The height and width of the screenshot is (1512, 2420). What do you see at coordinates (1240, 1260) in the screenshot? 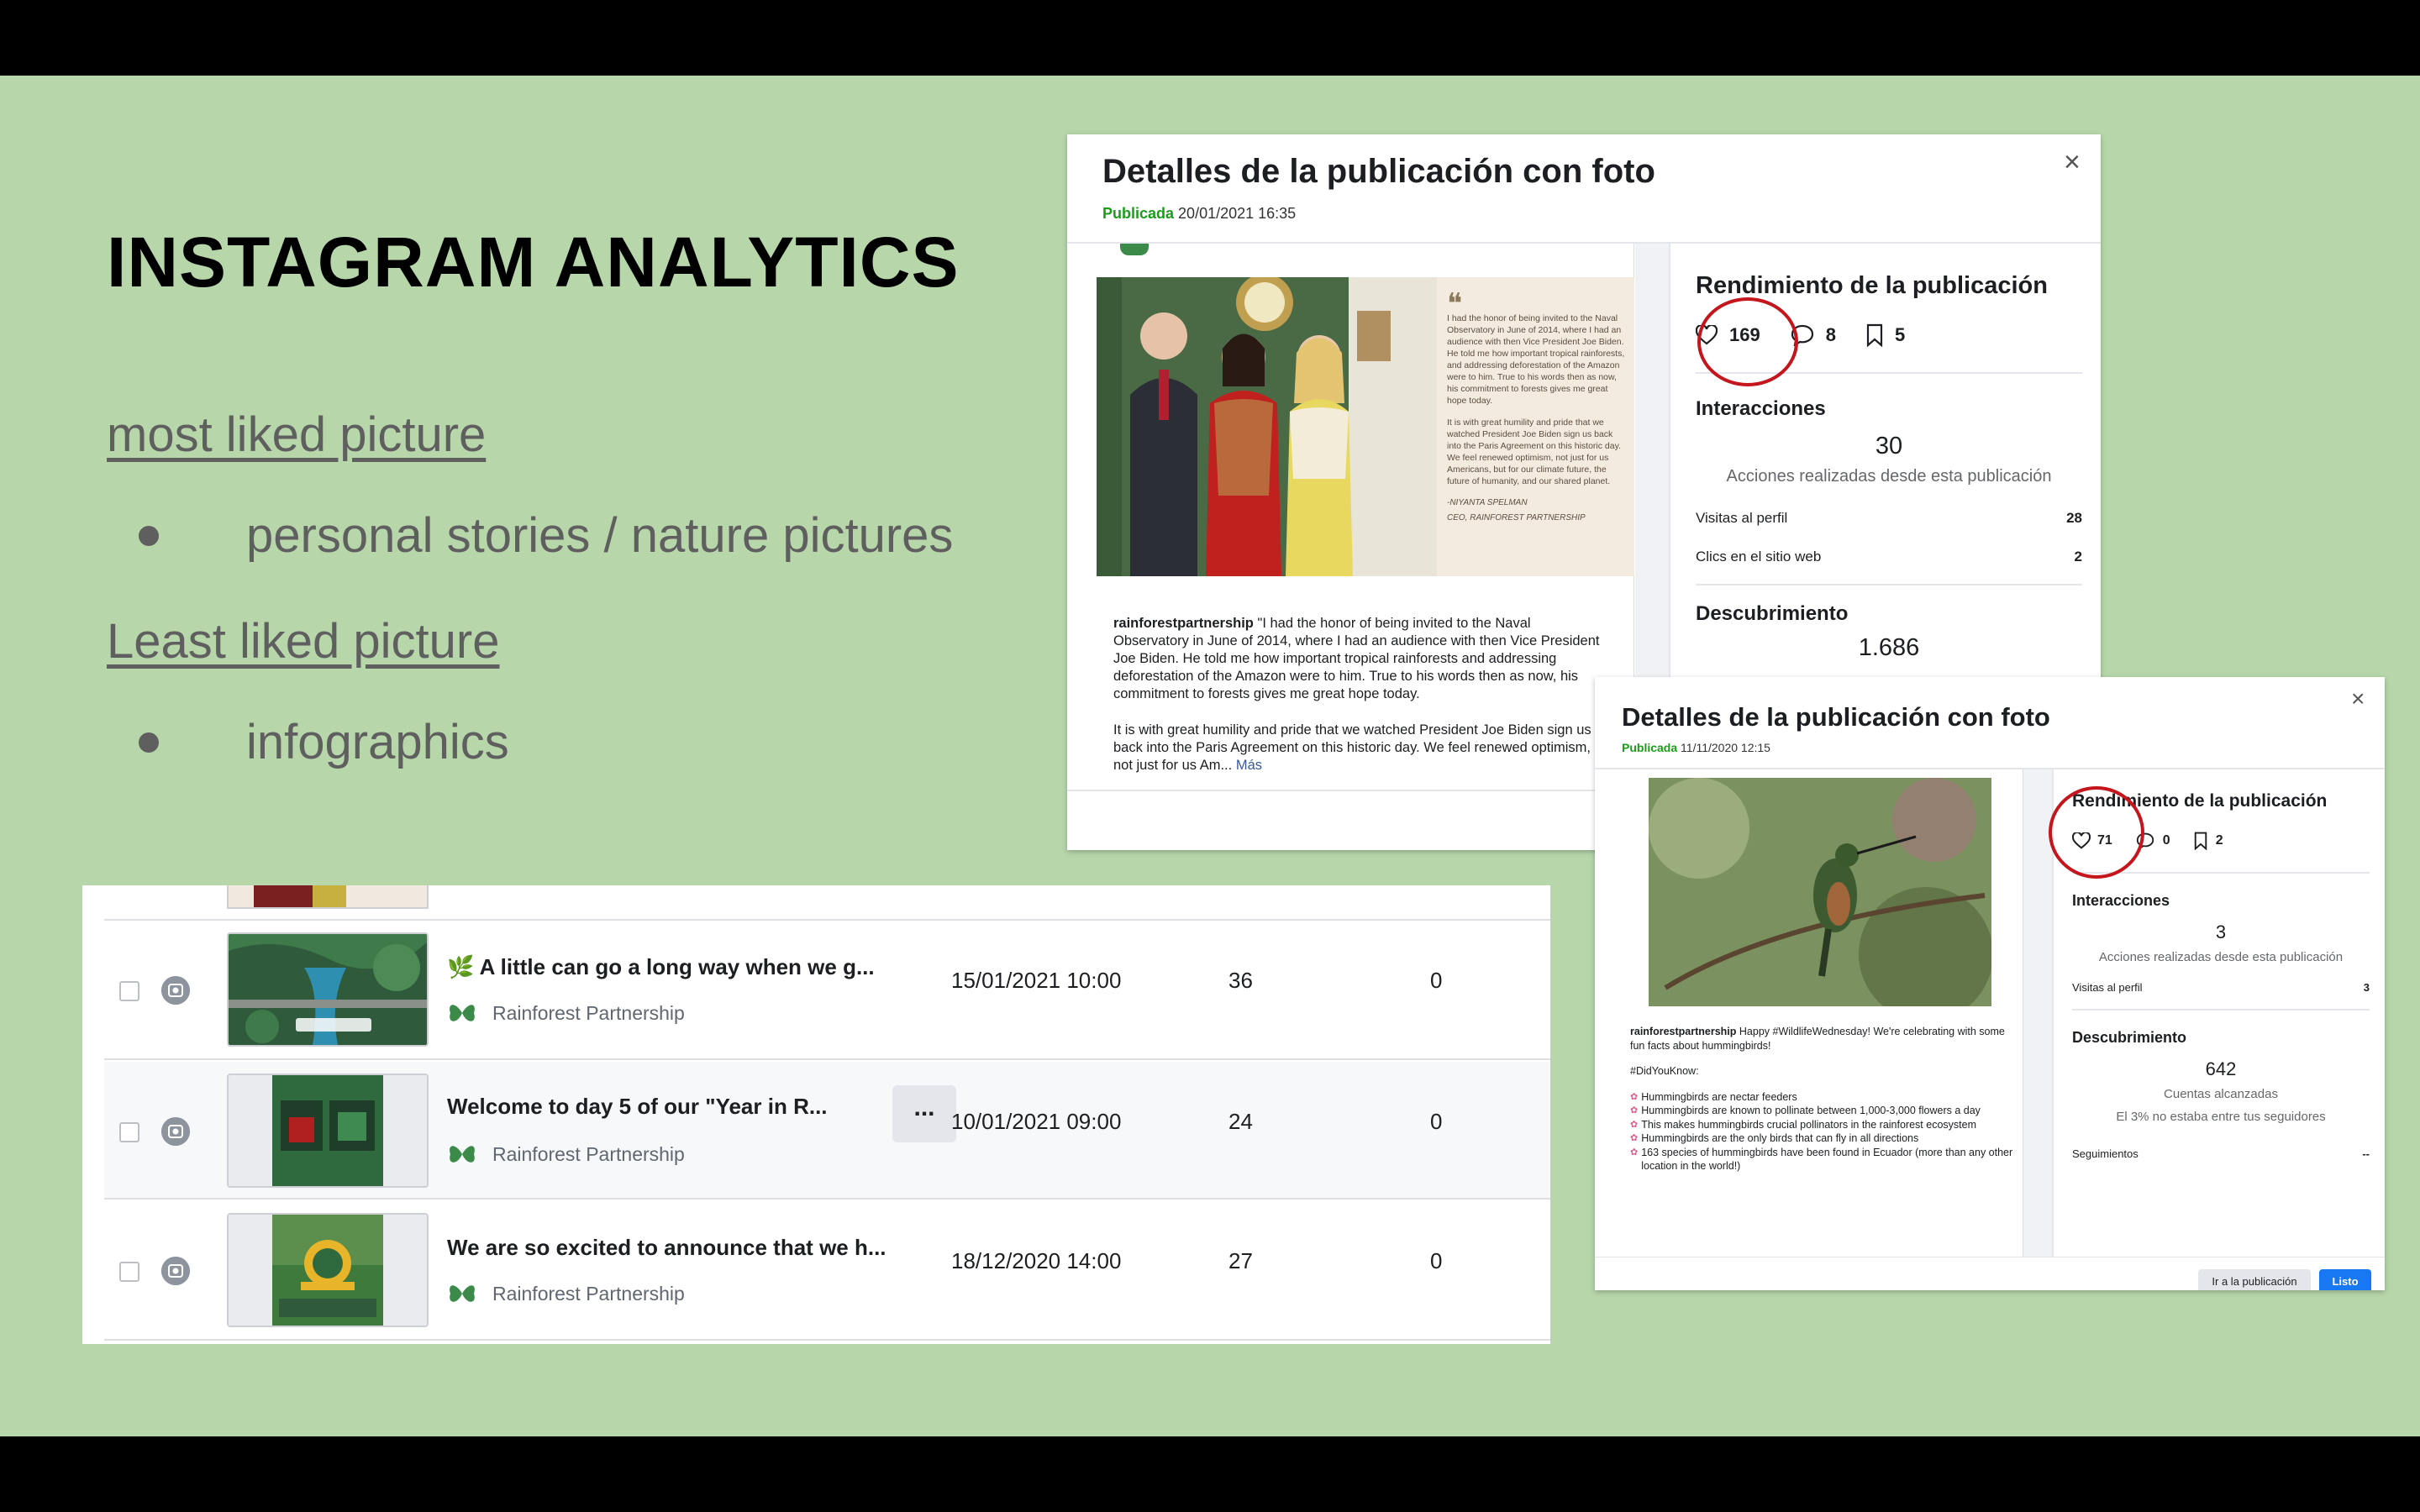
I see `post-reach: 27` at bounding box center [1240, 1260].